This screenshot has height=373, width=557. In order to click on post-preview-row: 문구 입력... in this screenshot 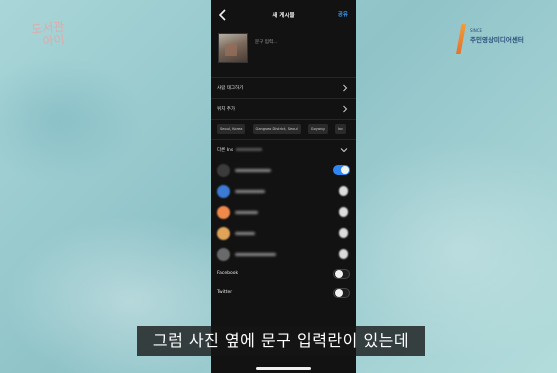, I will do `click(283, 54)`.